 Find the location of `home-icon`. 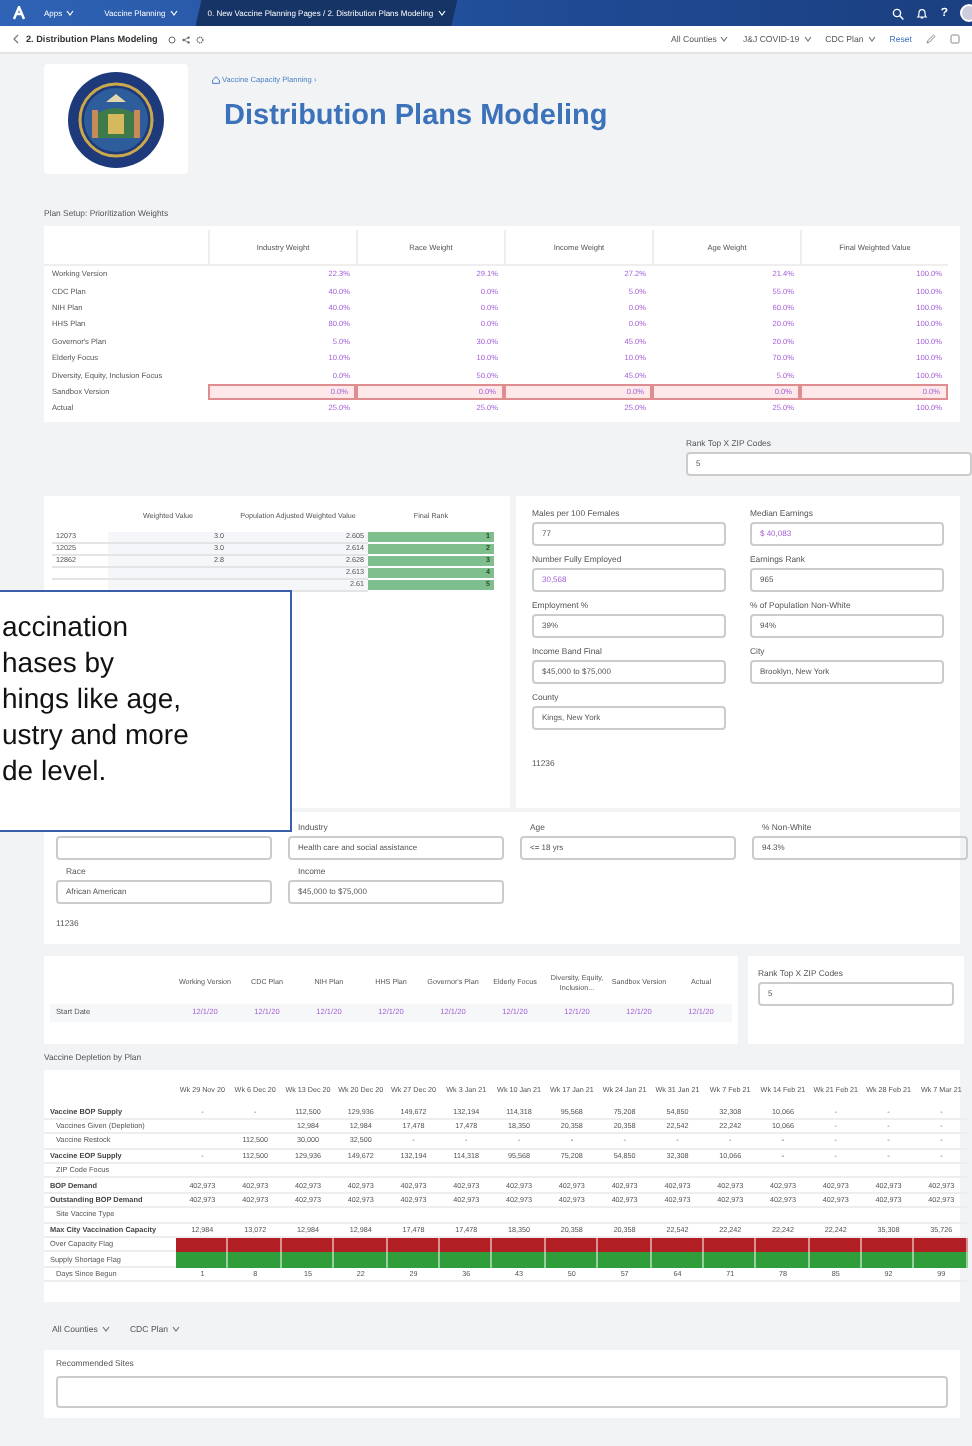

home-icon is located at coordinates (216, 80).